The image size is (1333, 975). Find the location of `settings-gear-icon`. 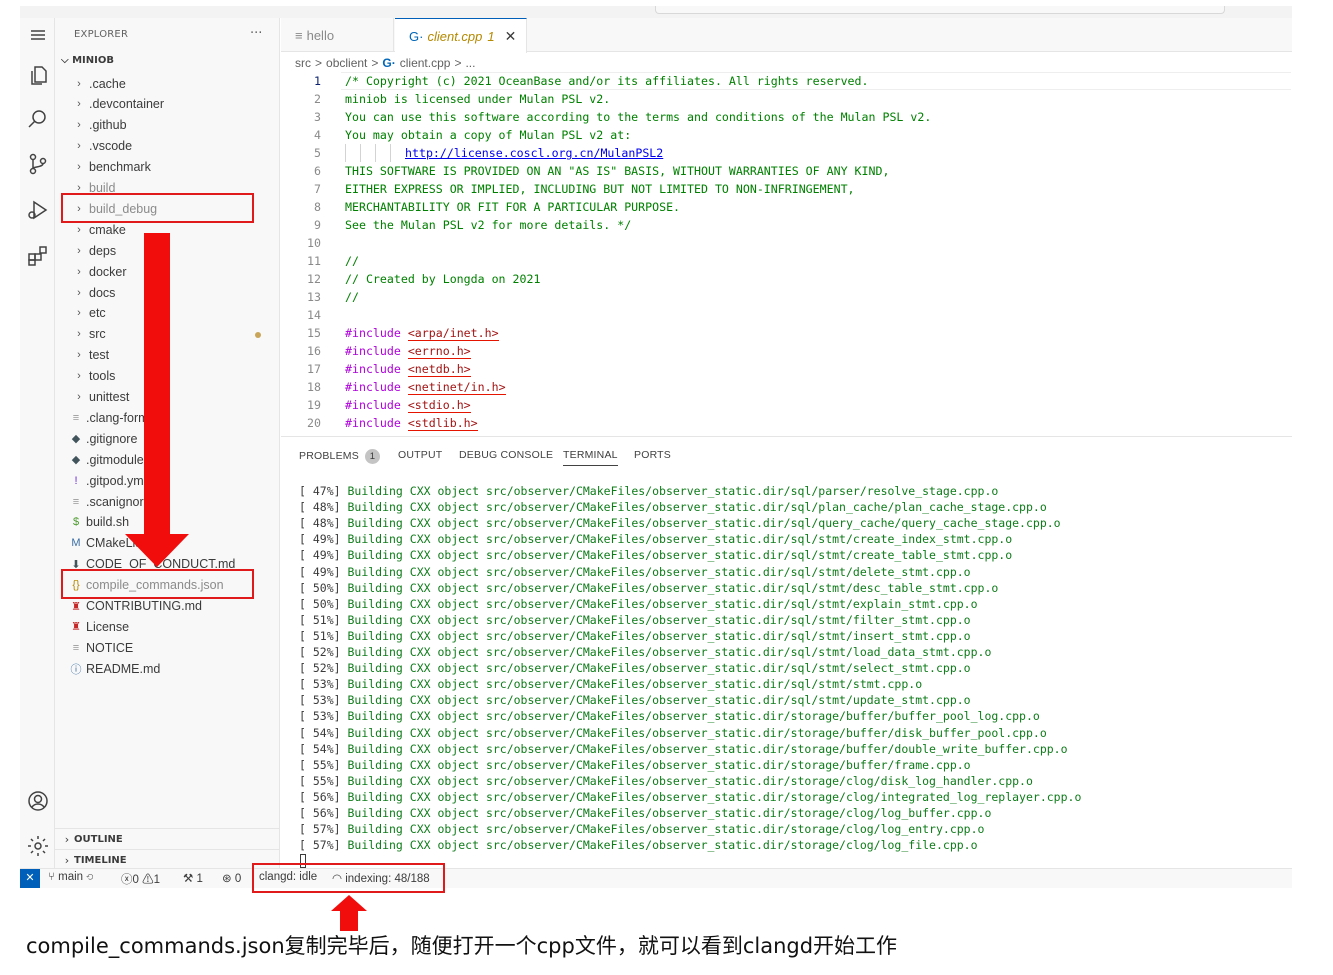

settings-gear-icon is located at coordinates (37, 846).